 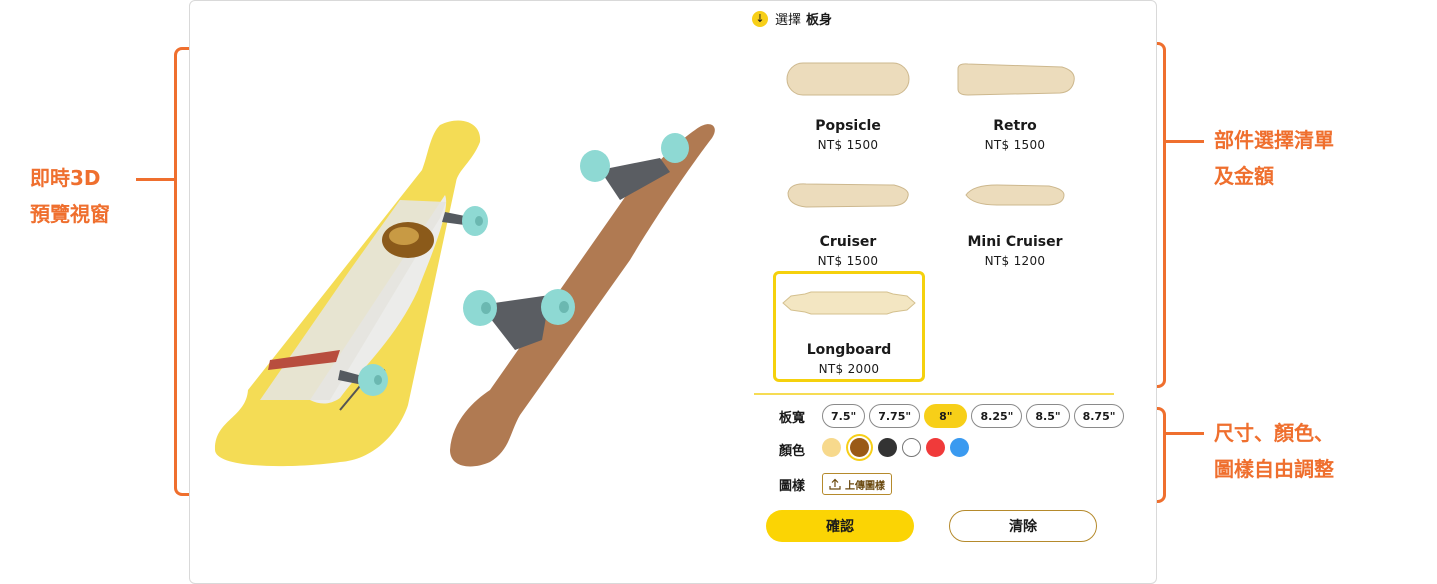 I want to click on panel-heading: ↓ 選擇 板身, so click(x=792, y=18).